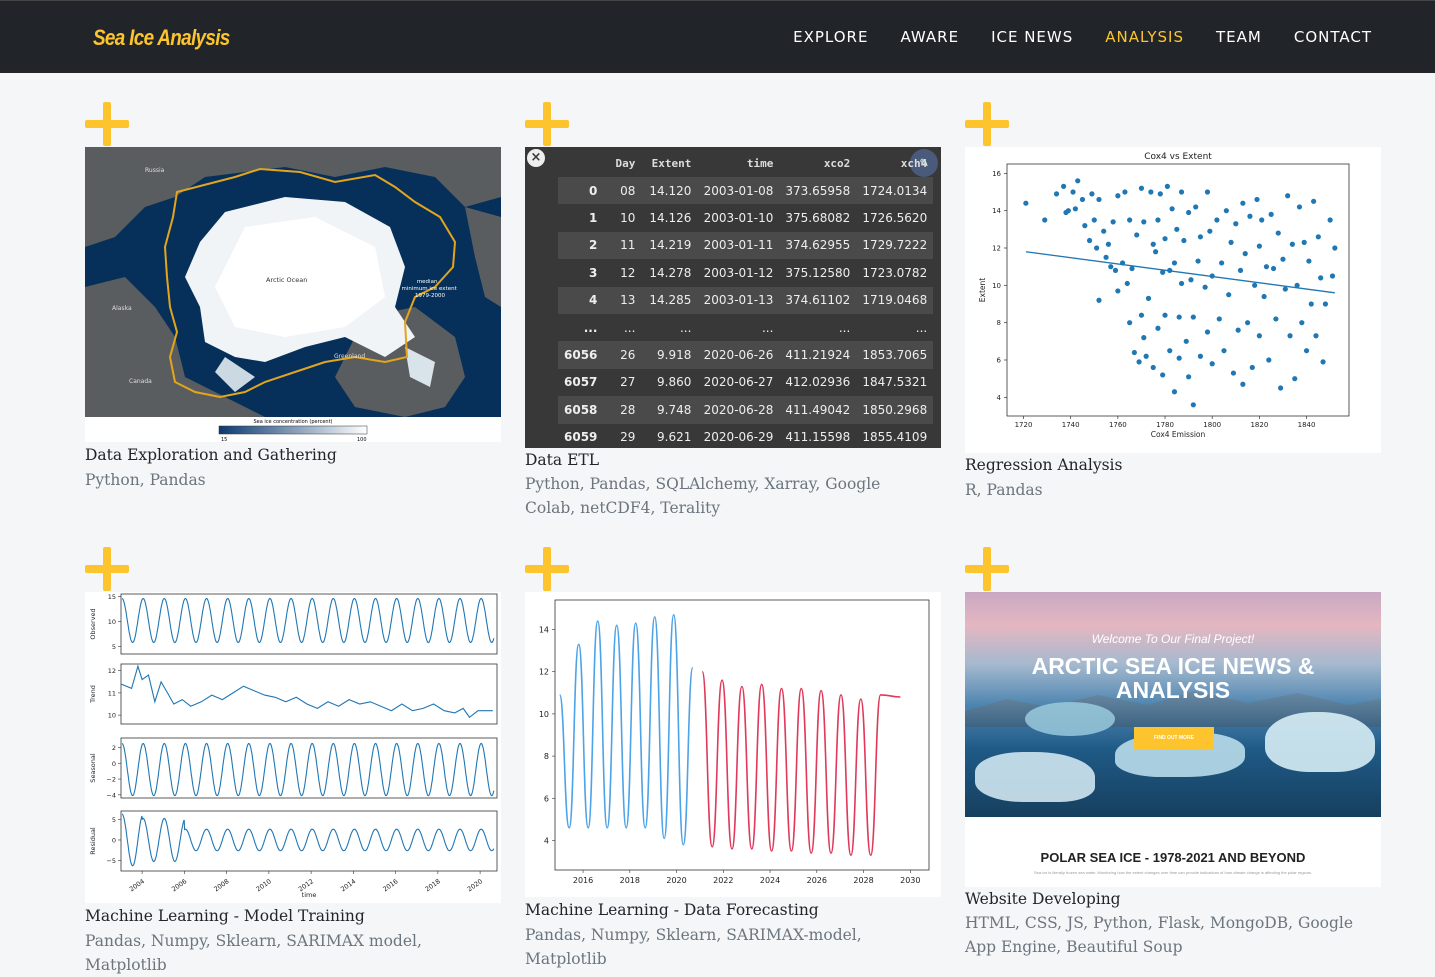  Describe the element at coordinates (1178, 157) in the screenshot. I see `chart-title: Cox4 vs Extent` at that location.